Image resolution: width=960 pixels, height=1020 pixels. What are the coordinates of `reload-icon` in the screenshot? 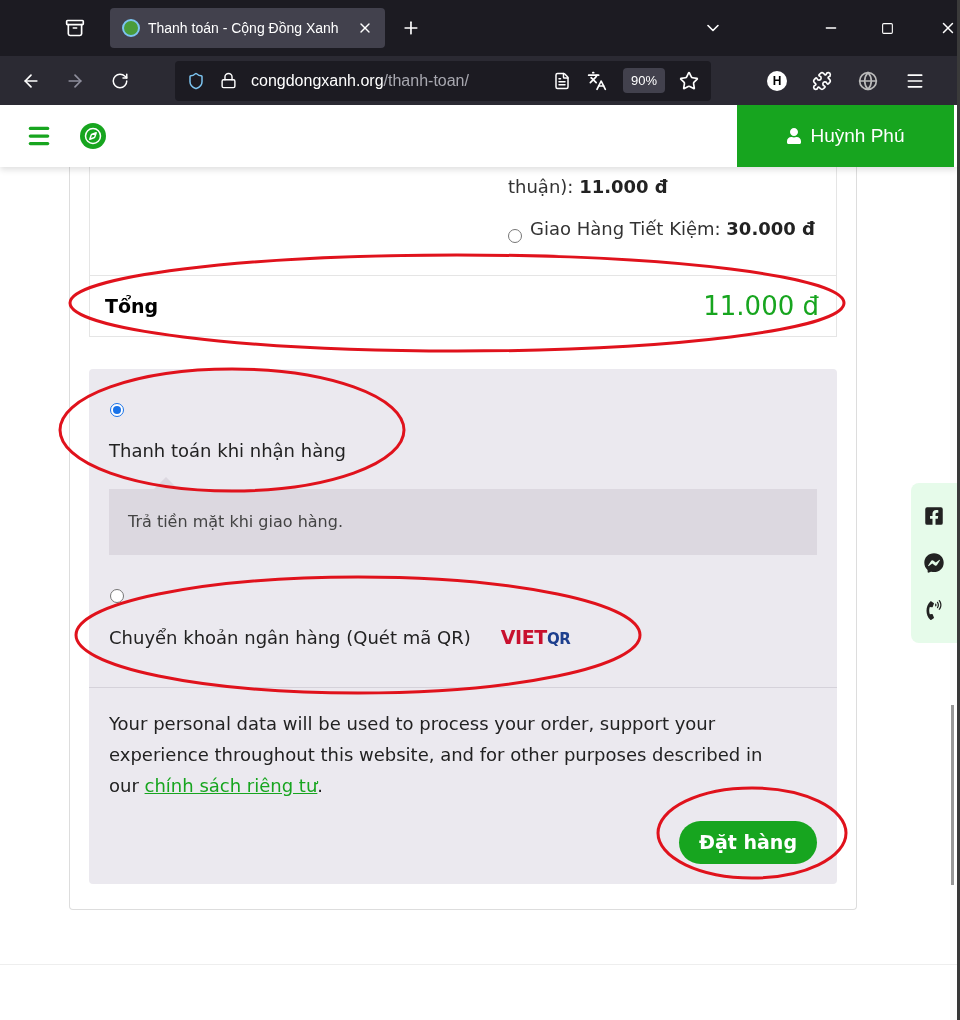 It's located at (120, 80).